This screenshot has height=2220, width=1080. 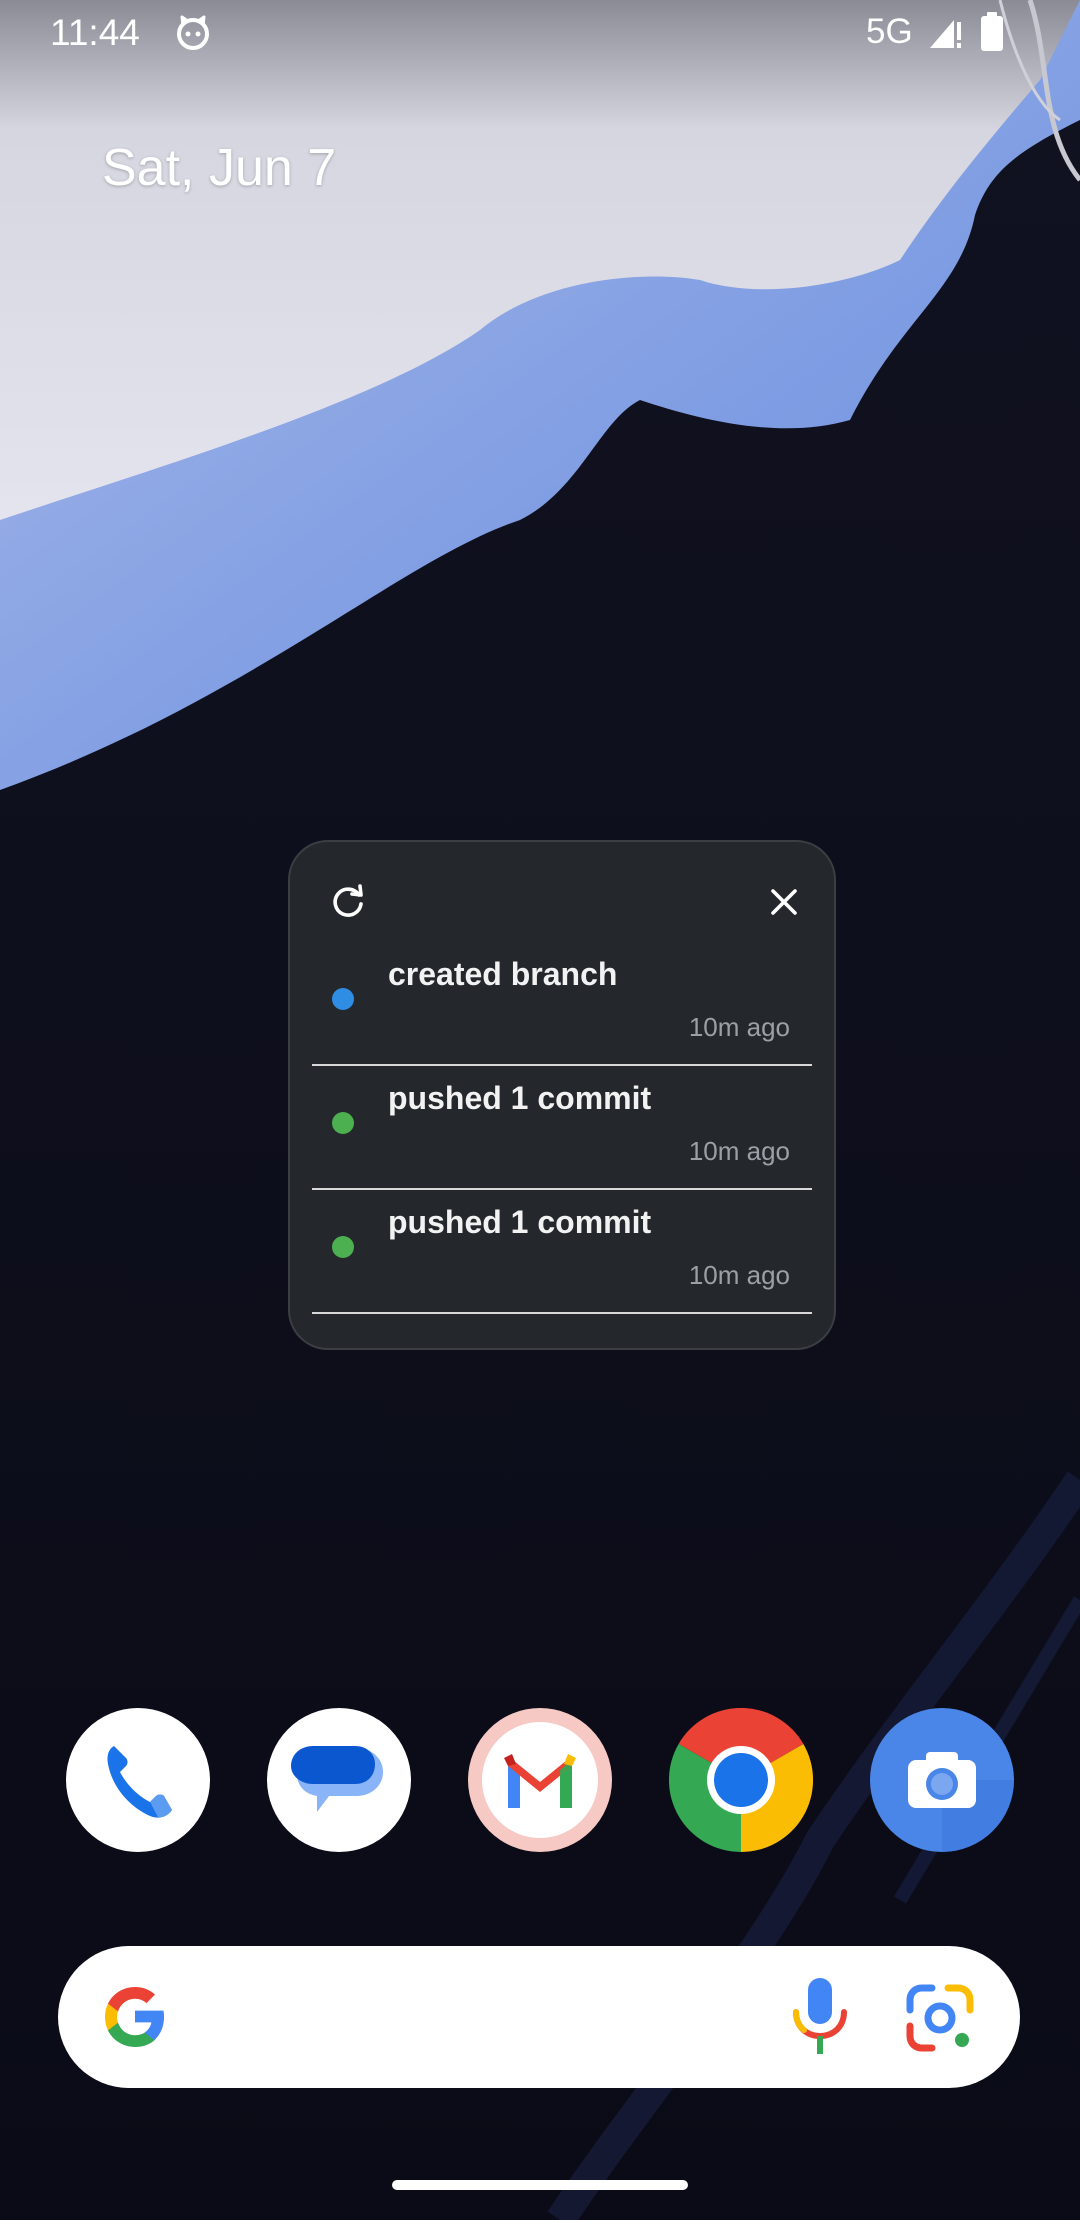 What do you see at coordinates (135, 2017) in the screenshot?
I see `google-g-icon` at bounding box center [135, 2017].